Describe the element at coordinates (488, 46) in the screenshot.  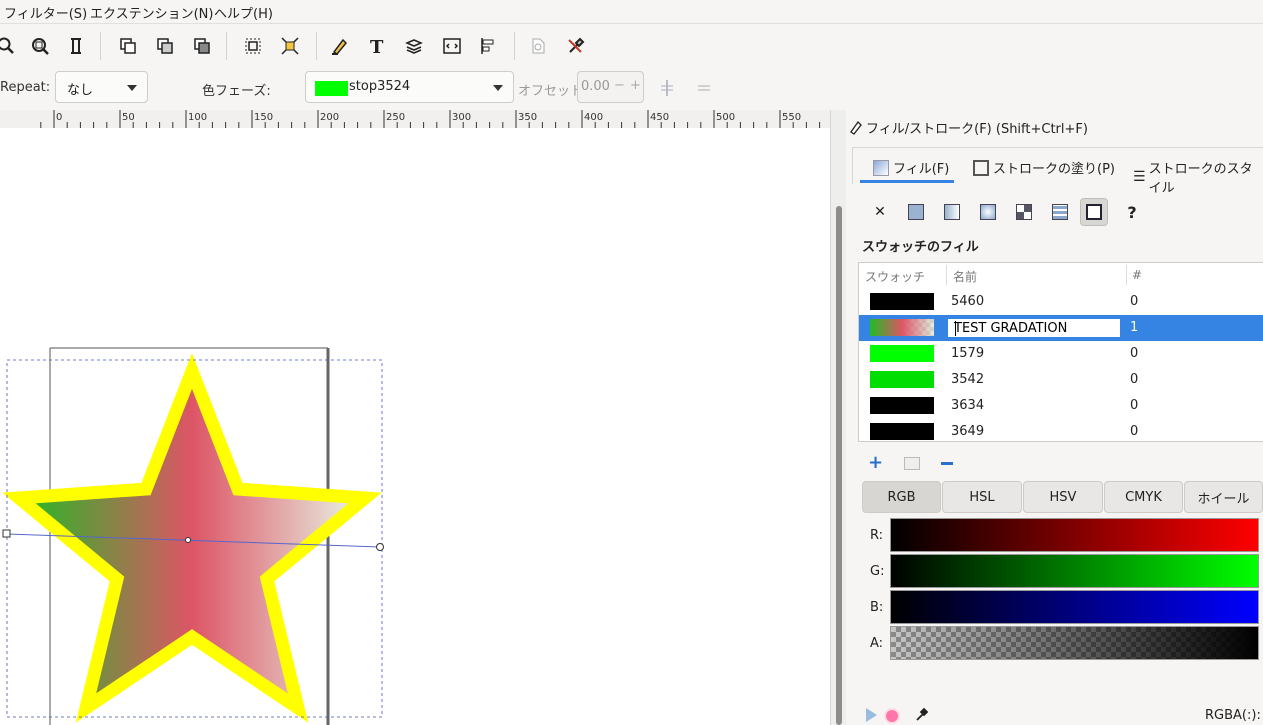
I see `align-distribute-icon` at that location.